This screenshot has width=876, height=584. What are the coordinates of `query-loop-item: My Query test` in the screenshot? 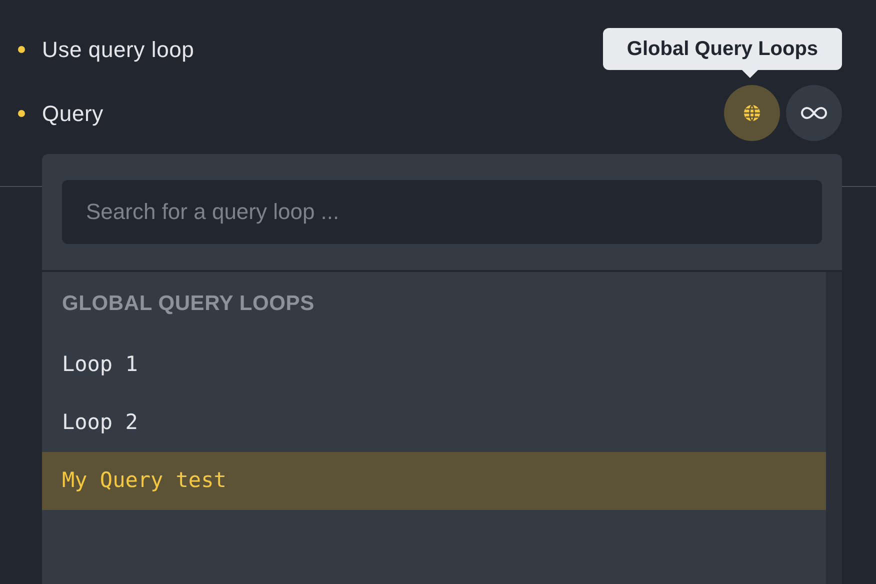 It's located at (434, 481).